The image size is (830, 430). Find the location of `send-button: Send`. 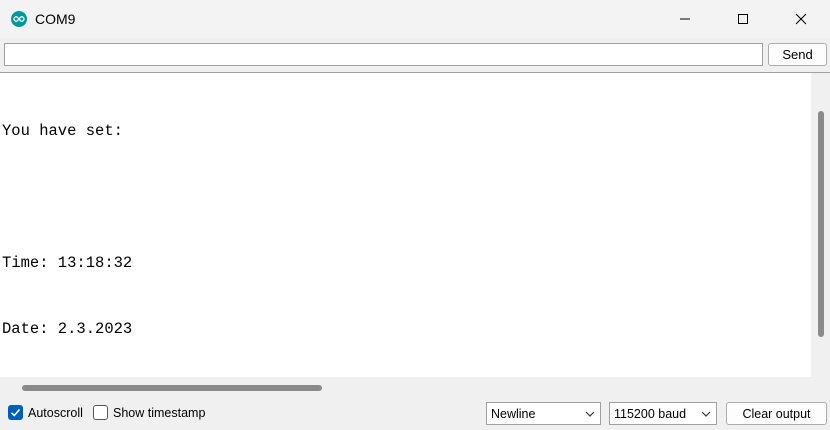

send-button: Send is located at coordinates (797, 54).